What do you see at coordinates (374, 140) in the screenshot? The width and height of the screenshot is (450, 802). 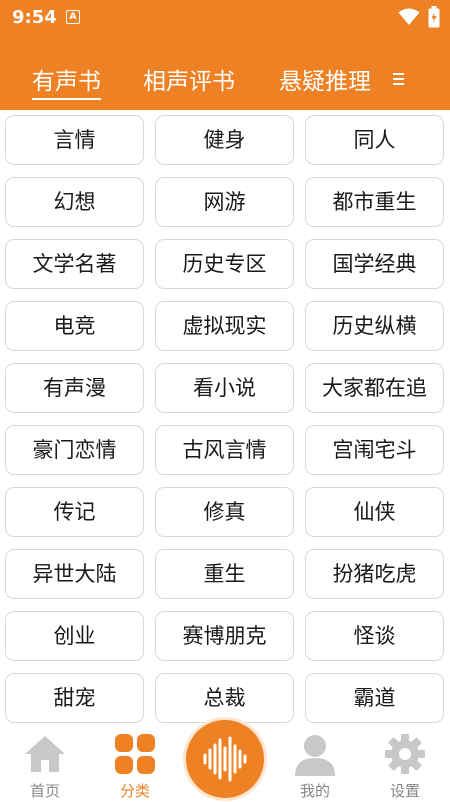 I see `category-button: 同人` at bounding box center [374, 140].